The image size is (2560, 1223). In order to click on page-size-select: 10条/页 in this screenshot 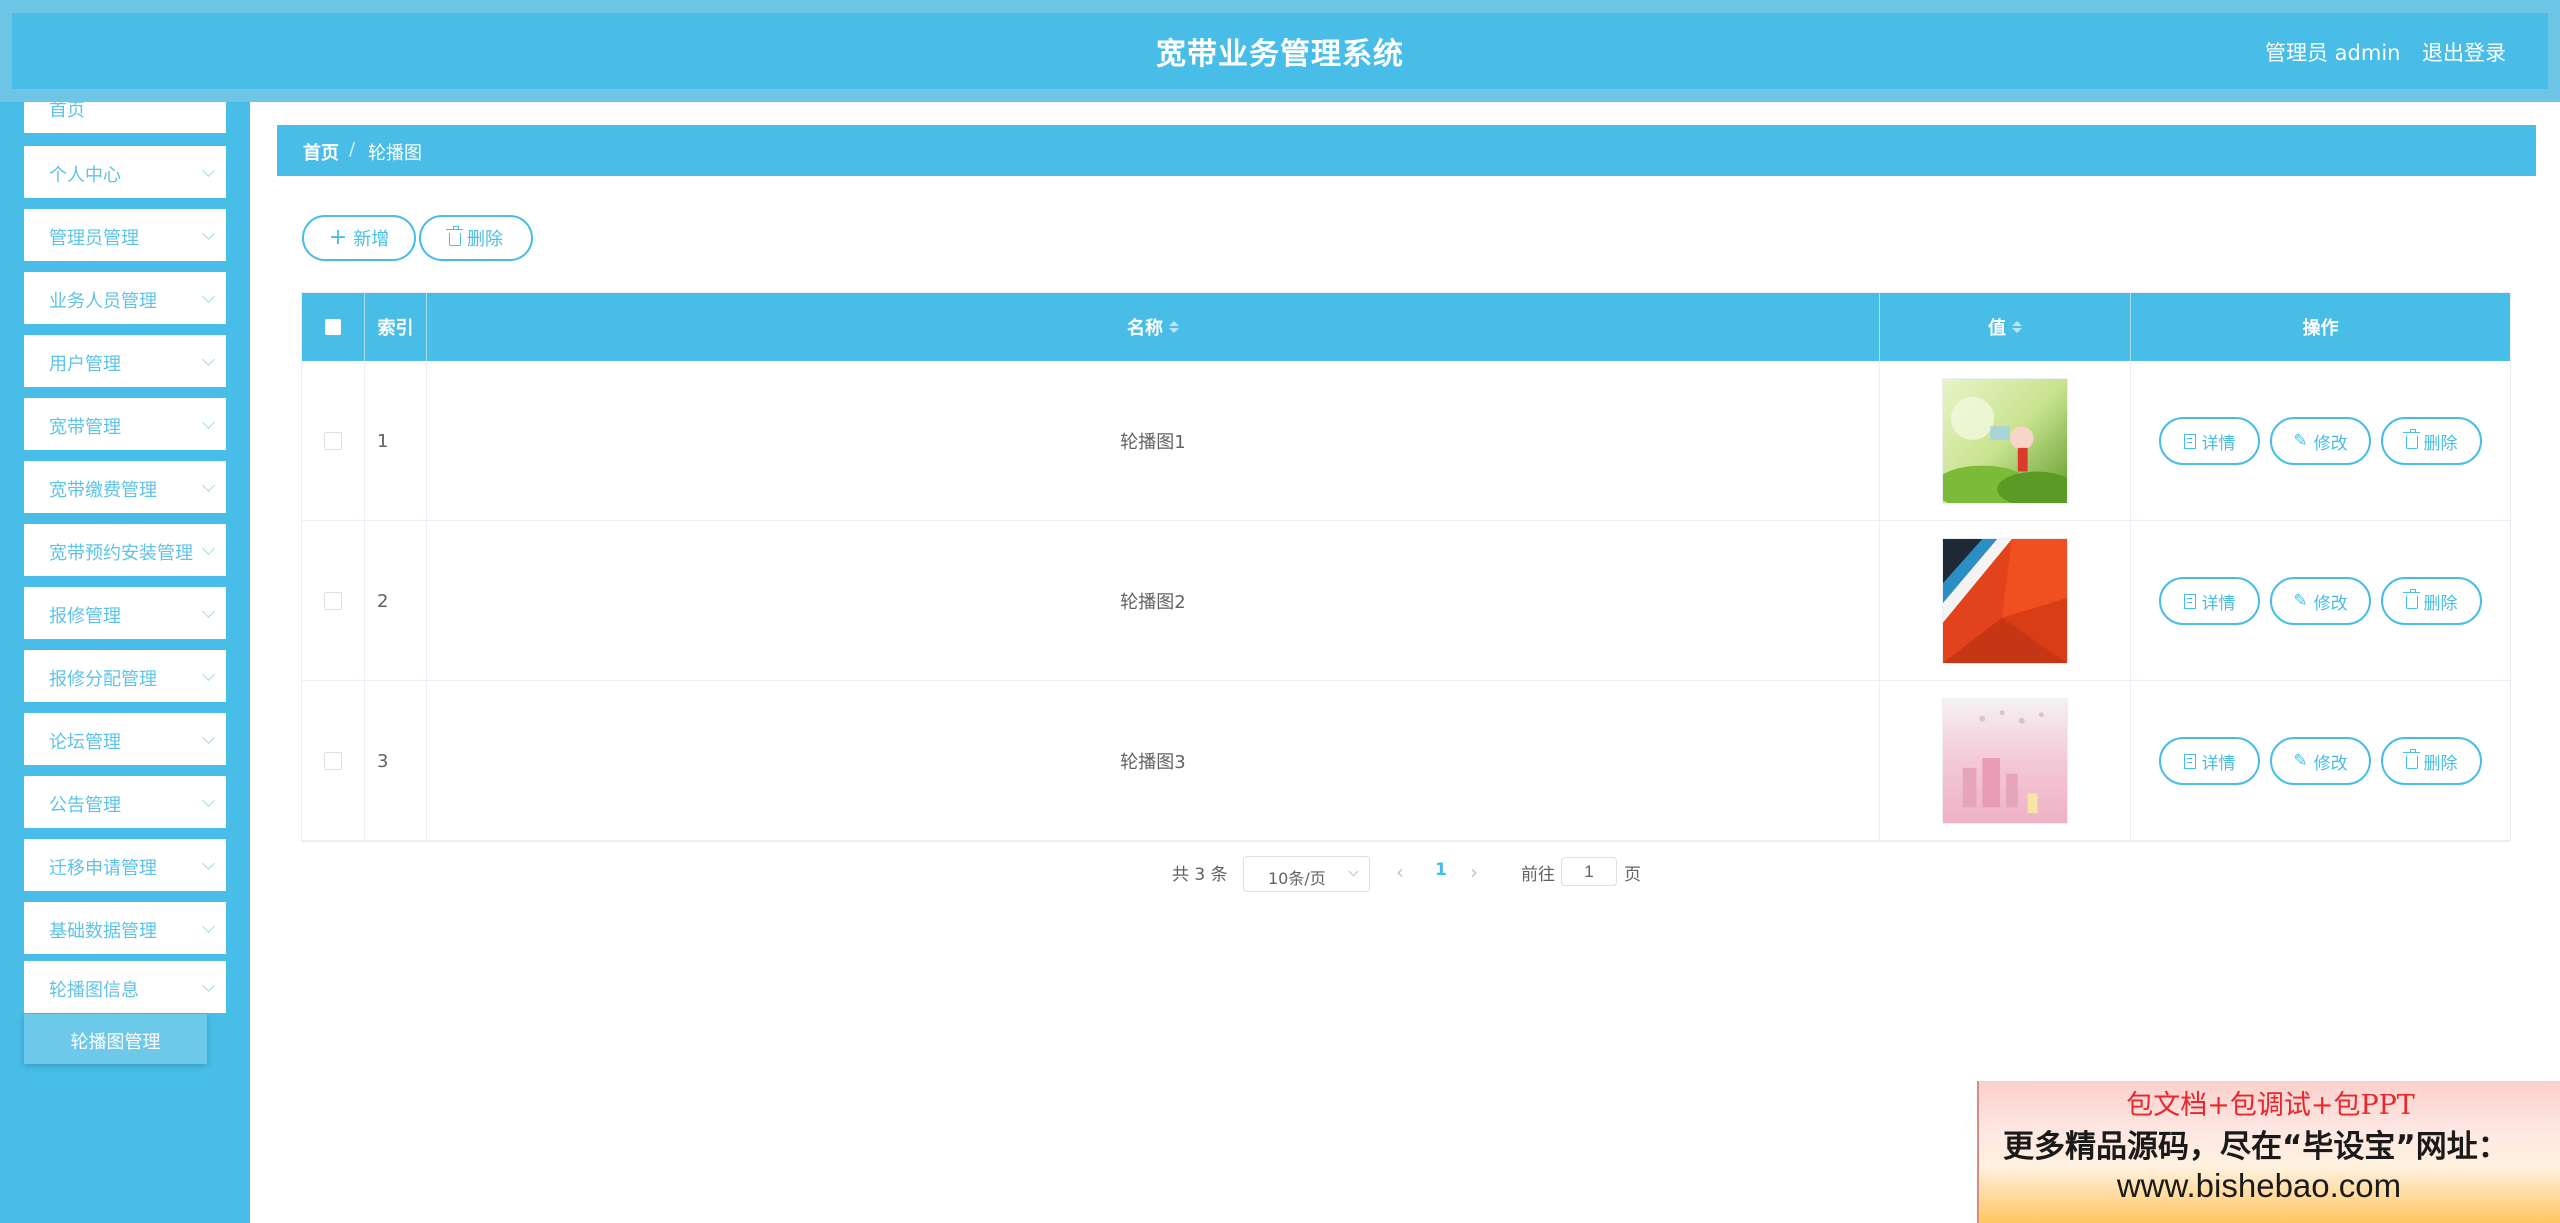, I will do `click(1306, 874)`.